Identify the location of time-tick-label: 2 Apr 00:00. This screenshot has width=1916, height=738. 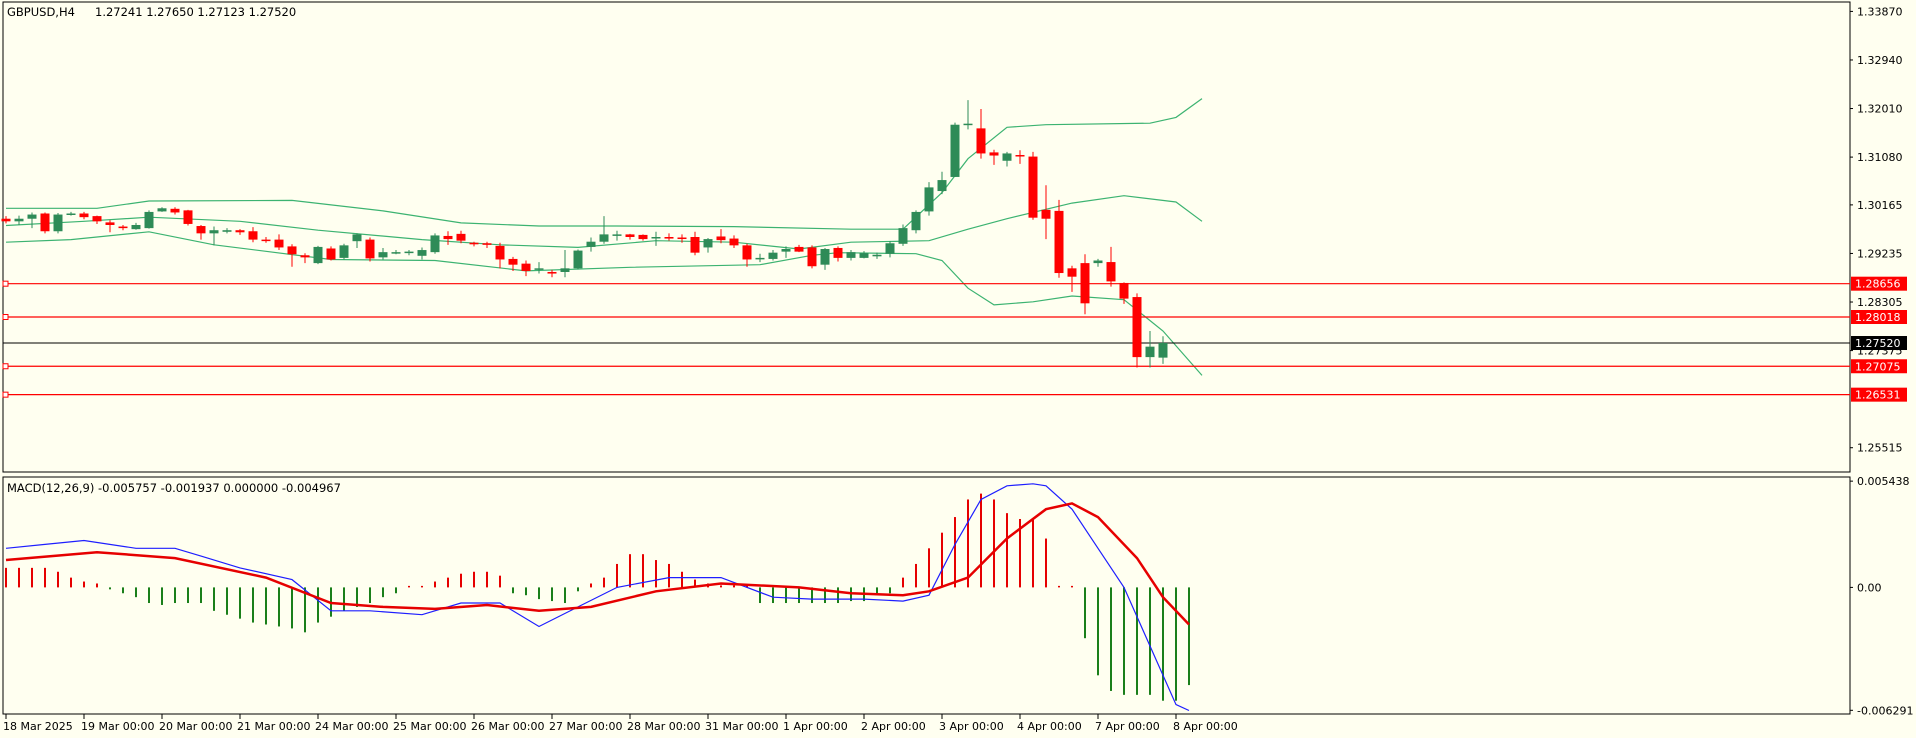
(893, 726).